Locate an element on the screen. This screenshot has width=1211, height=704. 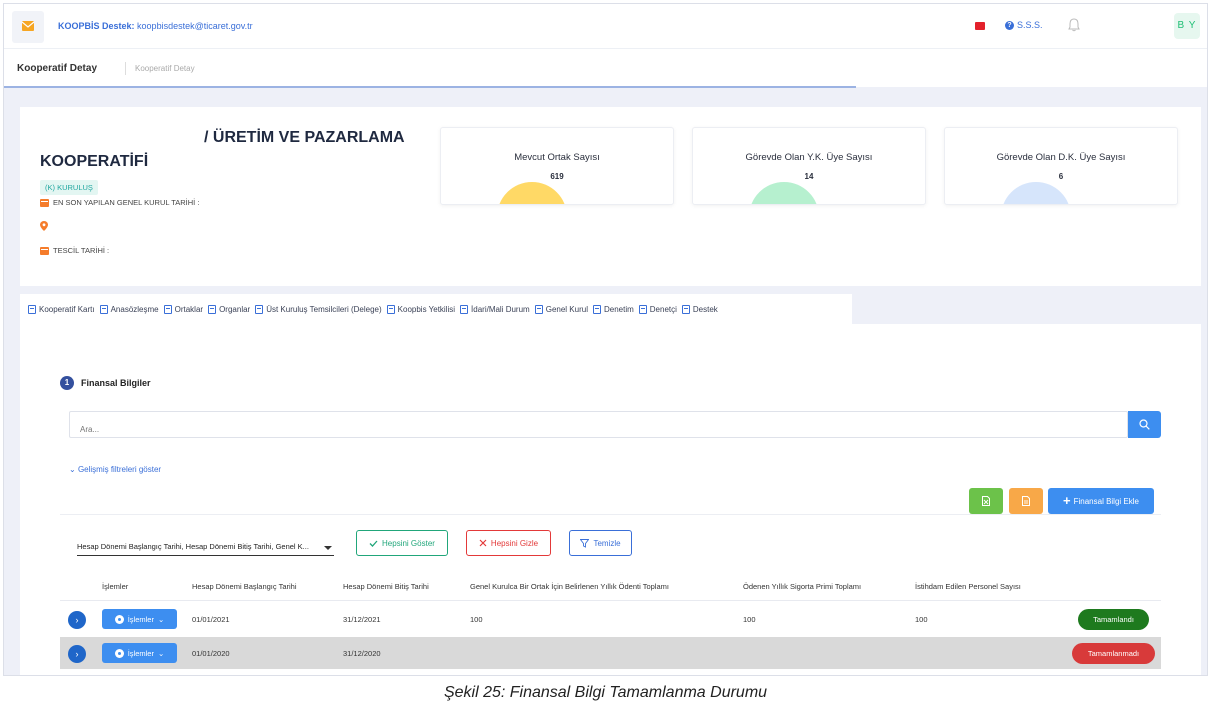
add-financial-info-button: + Finansal Bilgi Ekle is located at coordinates (1101, 501).